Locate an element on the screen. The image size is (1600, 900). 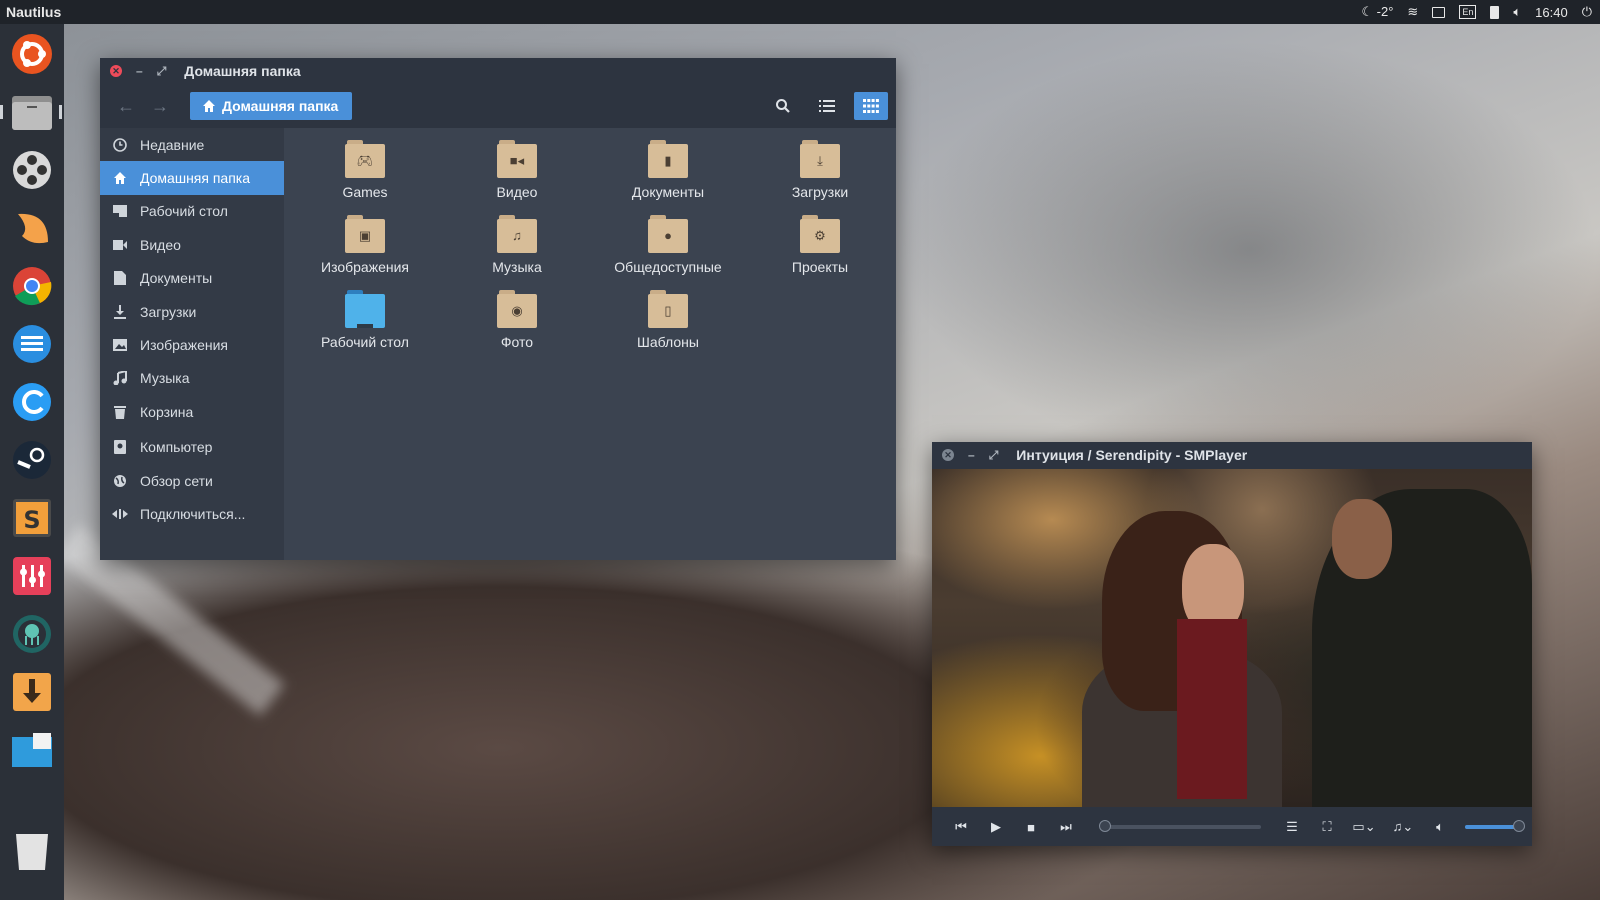
folder-item: ⤓ Загрузки is located at coordinates (820, 170).